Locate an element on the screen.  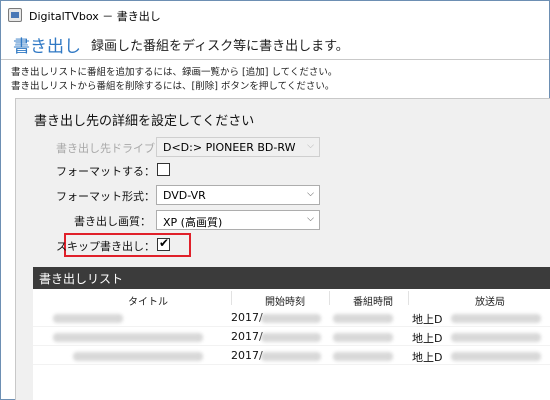
format-type-label: フォーマット形式： is located at coordinates (105, 196).